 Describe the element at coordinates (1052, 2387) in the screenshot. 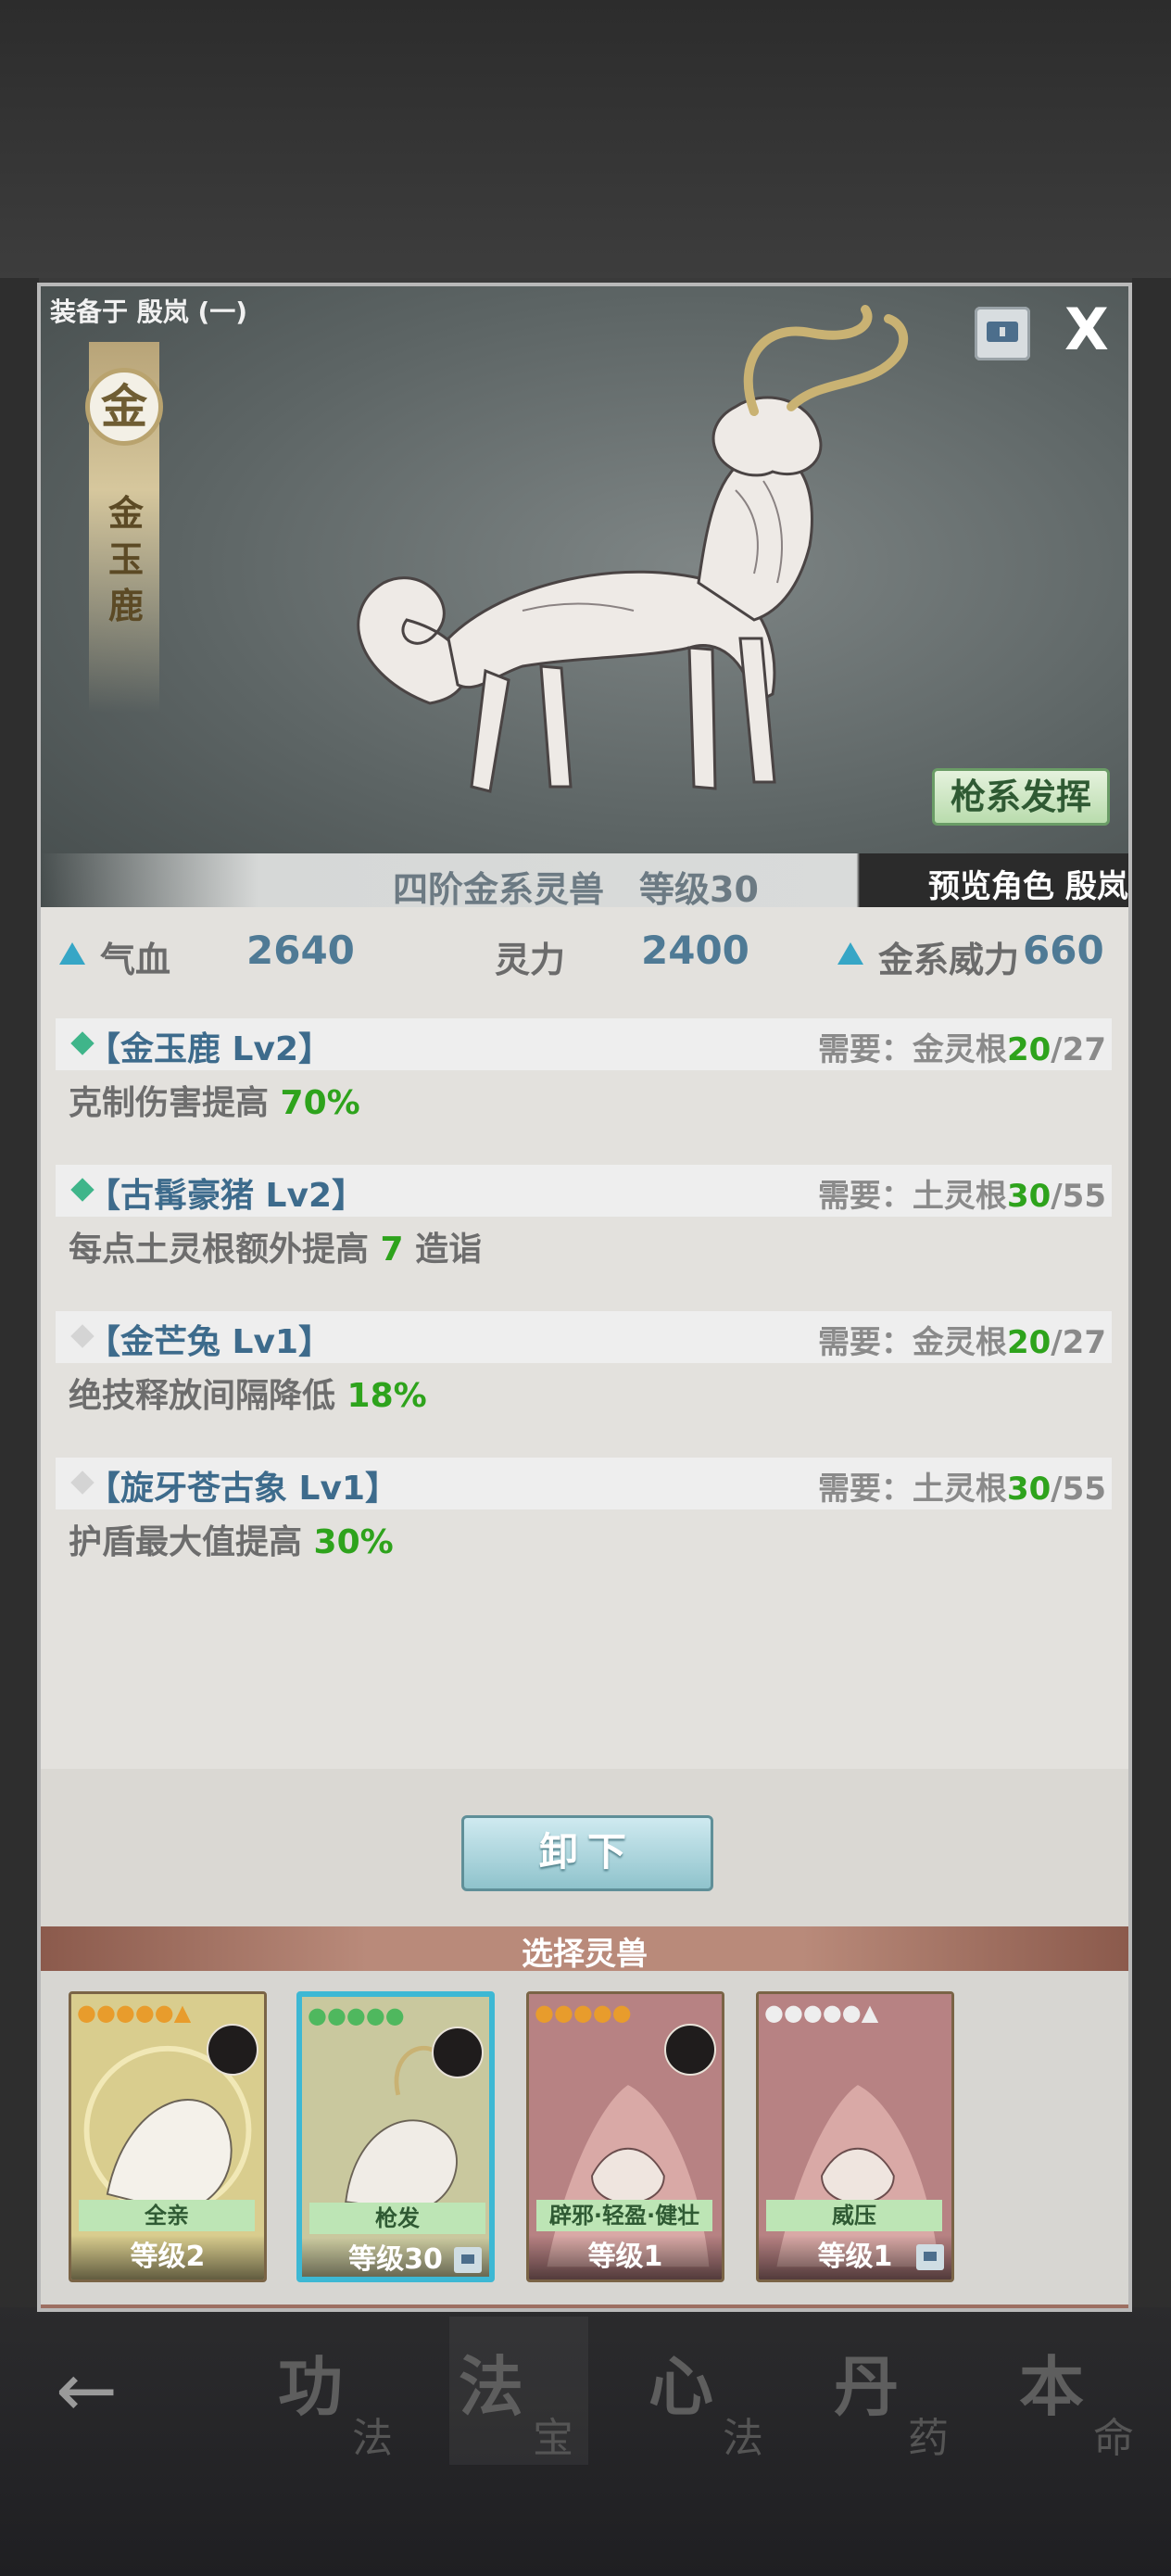

I see `nav-tab-big-label: 本` at that location.